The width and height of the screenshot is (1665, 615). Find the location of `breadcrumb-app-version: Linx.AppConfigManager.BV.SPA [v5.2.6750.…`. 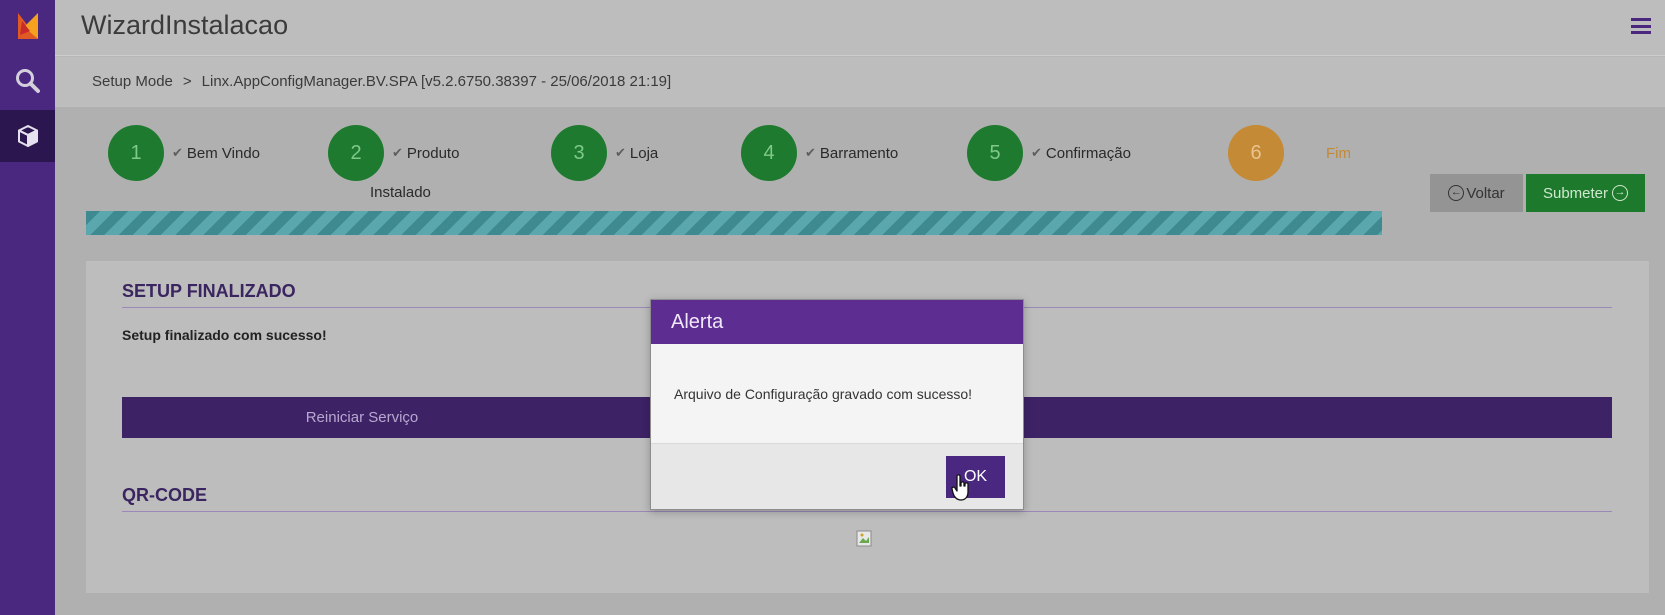

breadcrumb-app-version: Linx.AppConfigManager.BV.SPA [v5.2.6750.… is located at coordinates (436, 81).